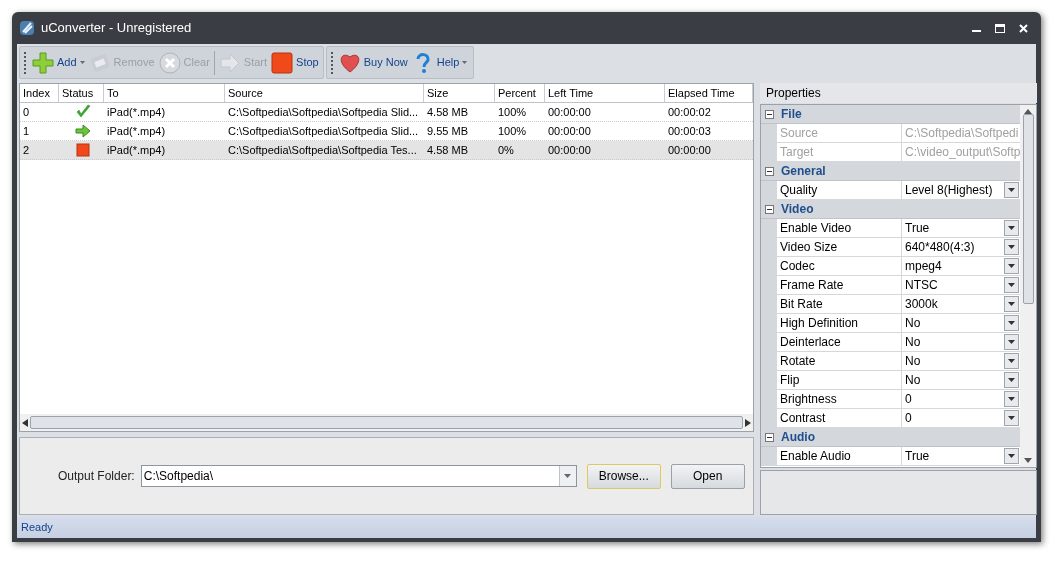  Describe the element at coordinates (373, 62) in the screenshot. I see `buy-button: Buy Now` at that location.